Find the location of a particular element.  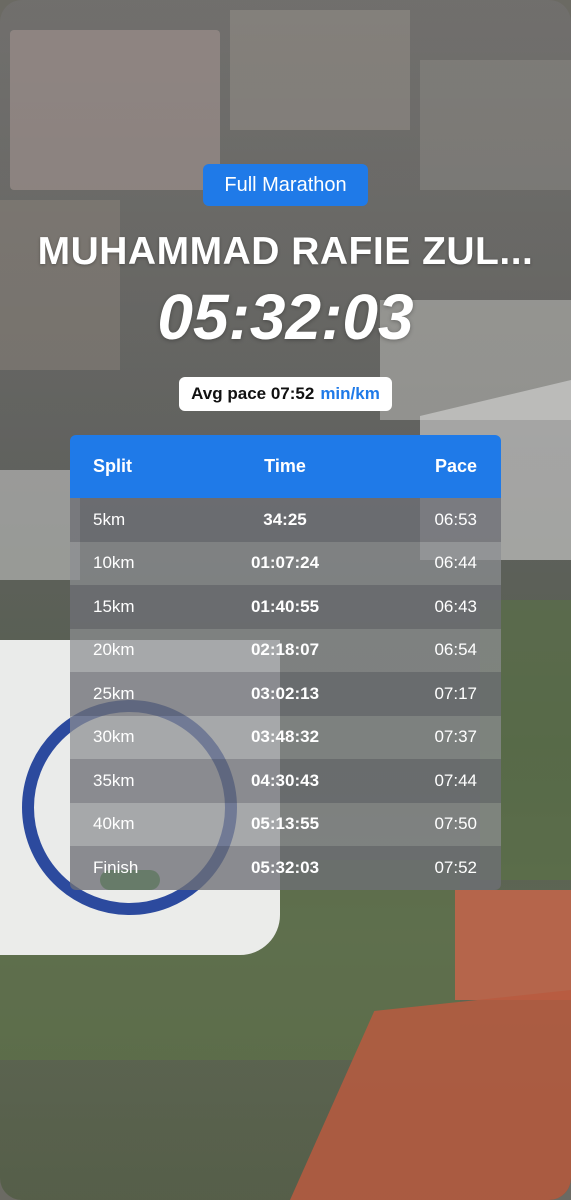

split-pace: 07:17 is located at coordinates (455, 693).